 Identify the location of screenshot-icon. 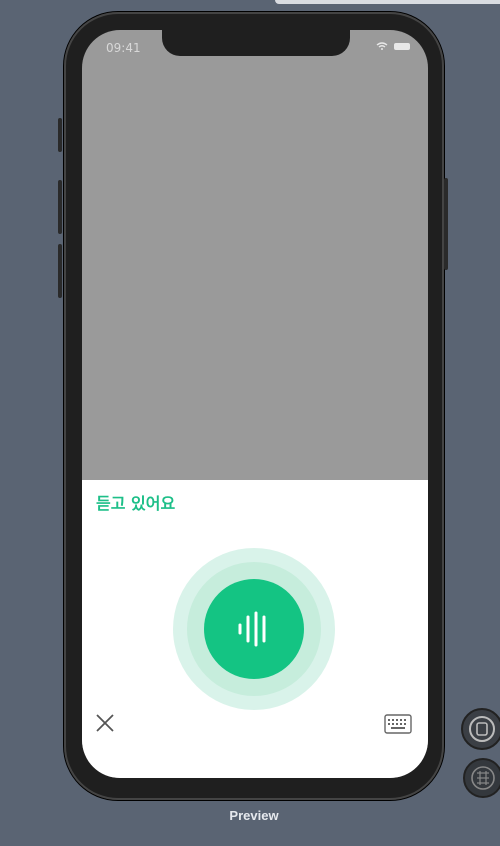
(483, 778).